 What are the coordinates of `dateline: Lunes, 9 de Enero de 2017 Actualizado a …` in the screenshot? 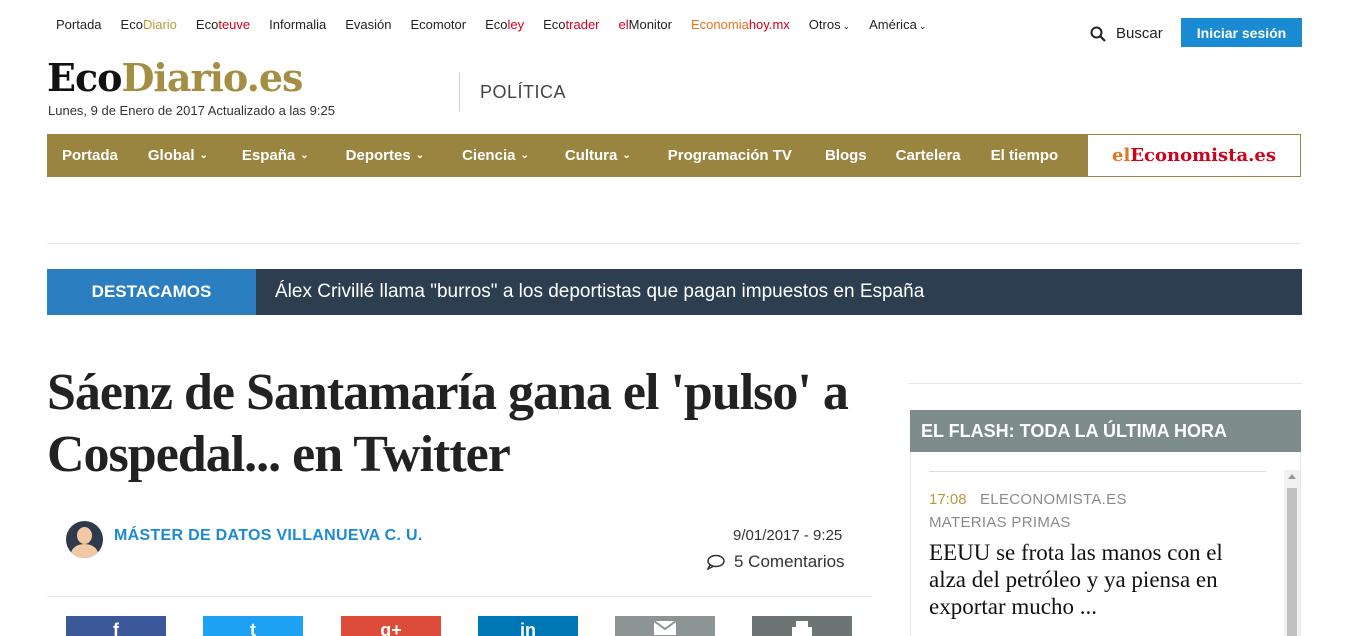 It's located at (191, 110).